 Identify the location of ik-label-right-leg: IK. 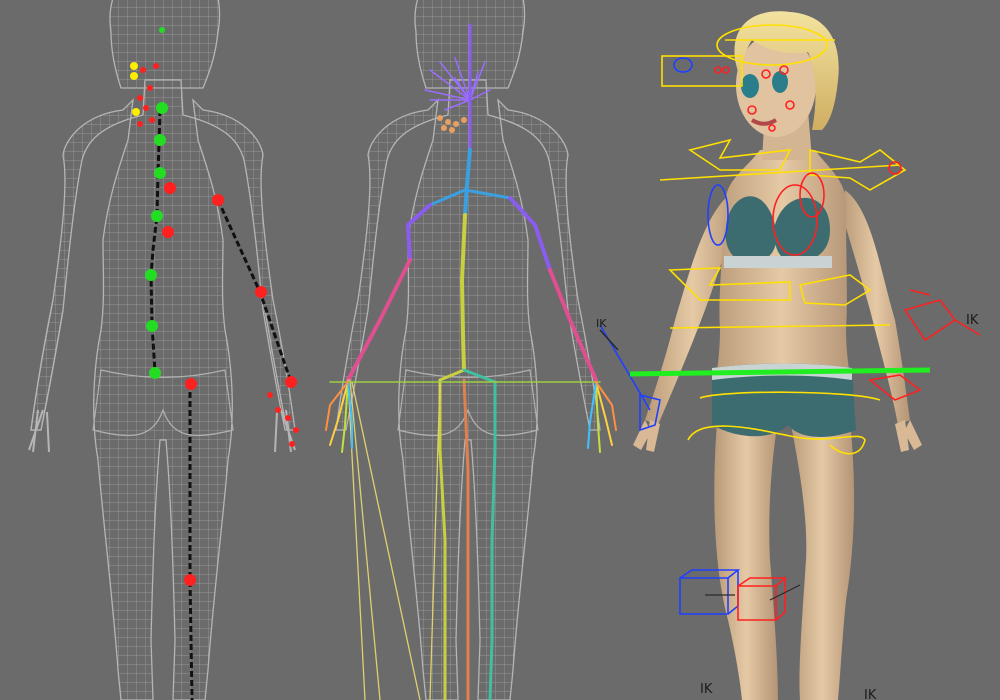
(870, 694).